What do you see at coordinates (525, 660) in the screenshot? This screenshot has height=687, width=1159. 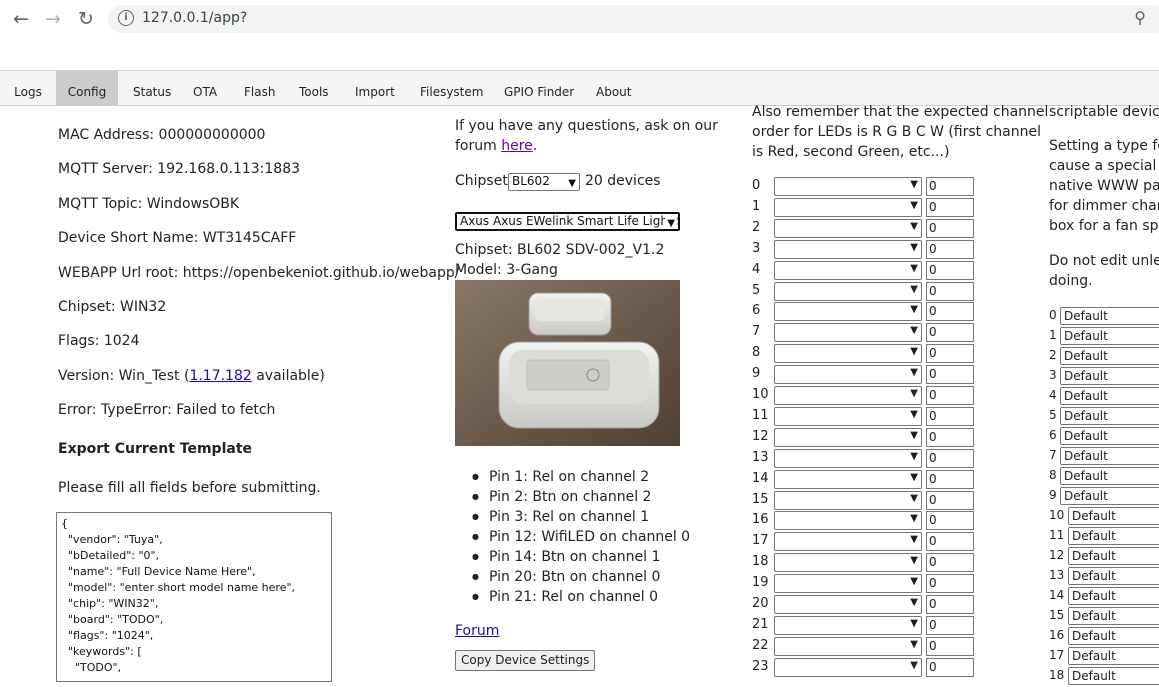 I see `copy-device-settings-button: Copy Device Settings` at bounding box center [525, 660].